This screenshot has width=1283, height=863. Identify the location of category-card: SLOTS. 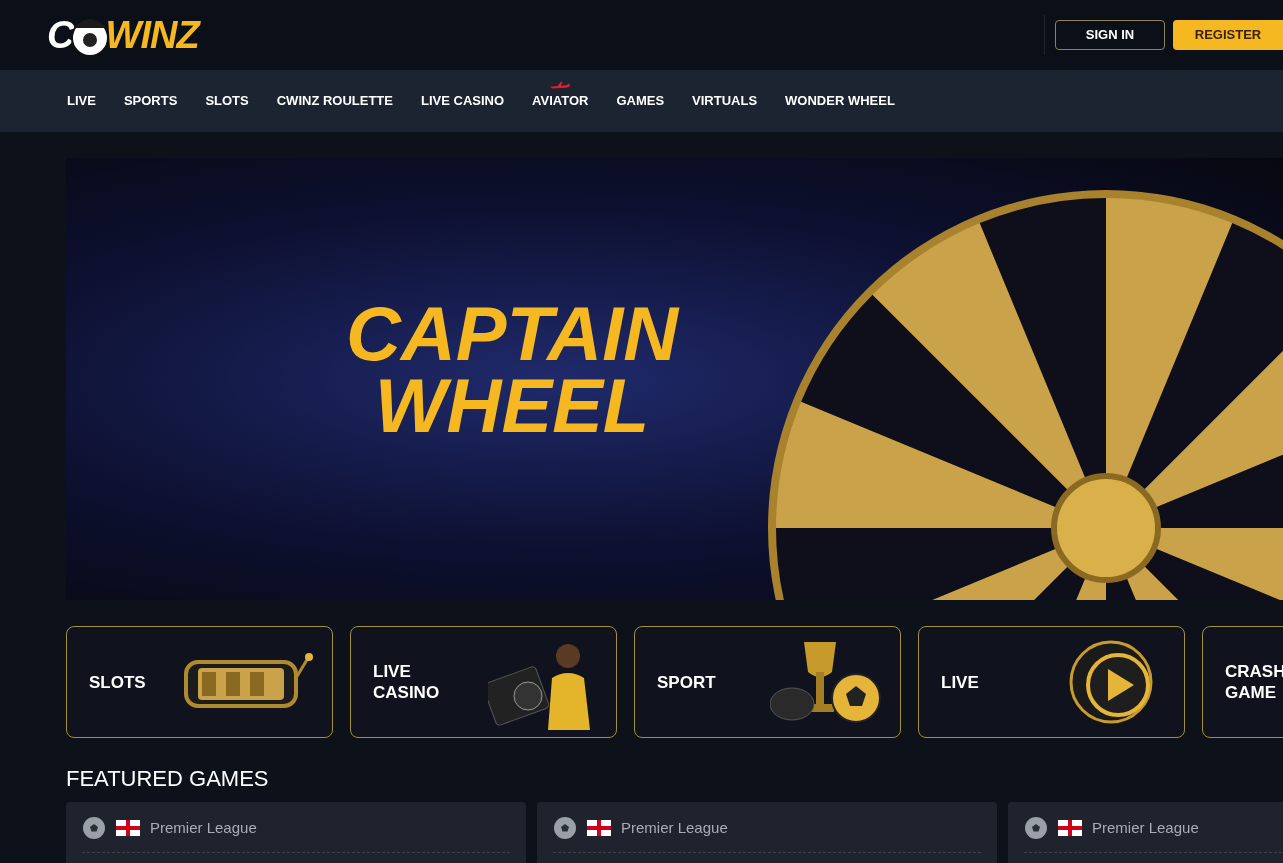
(199, 682).